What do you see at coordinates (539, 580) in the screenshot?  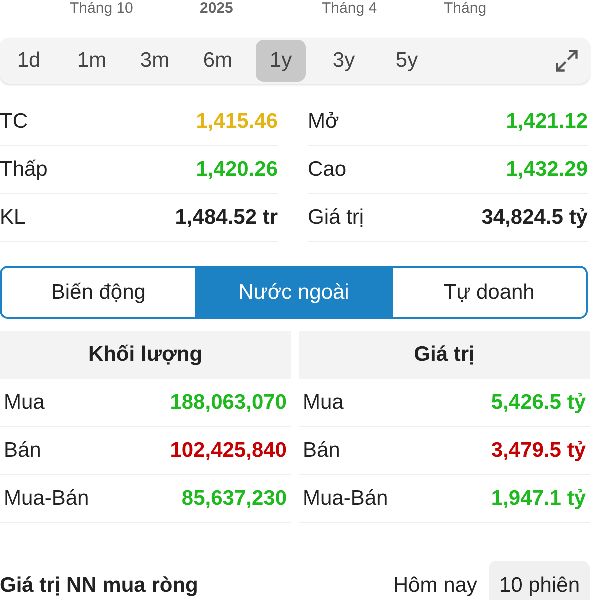 I see `period-tab: 10 phiên` at bounding box center [539, 580].